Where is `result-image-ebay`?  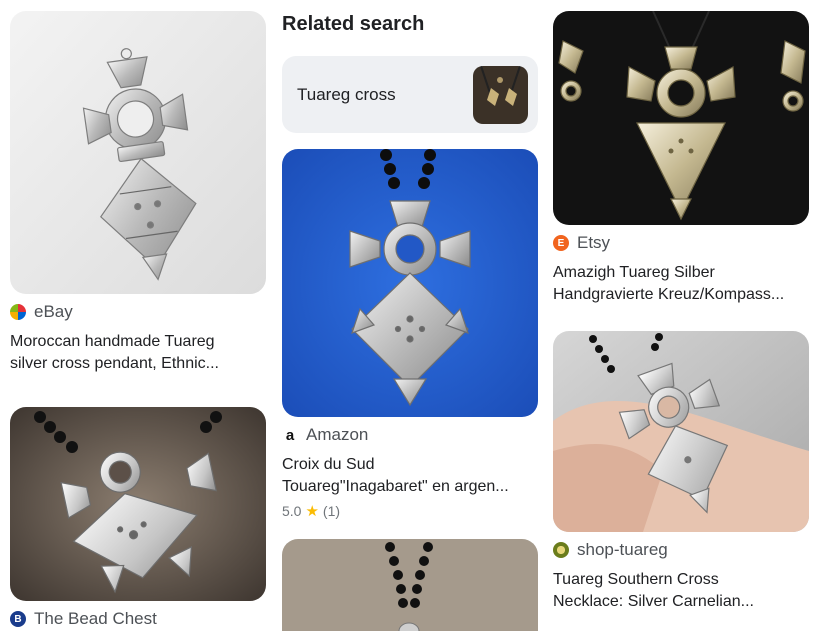 result-image-ebay is located at coordinates (138, 152).